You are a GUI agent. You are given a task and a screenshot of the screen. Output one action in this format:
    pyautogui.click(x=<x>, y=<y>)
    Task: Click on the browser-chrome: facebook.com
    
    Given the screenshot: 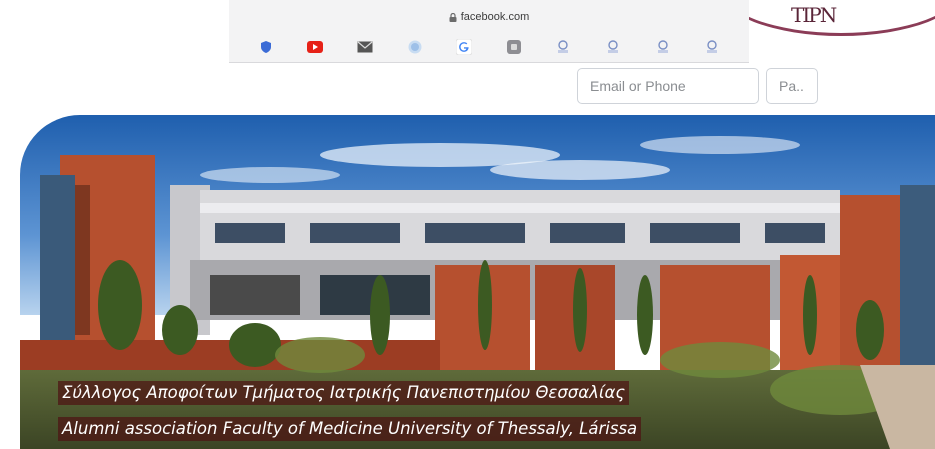 What is the action you would take?
    pyautogui.click(x=489, y=31)
    